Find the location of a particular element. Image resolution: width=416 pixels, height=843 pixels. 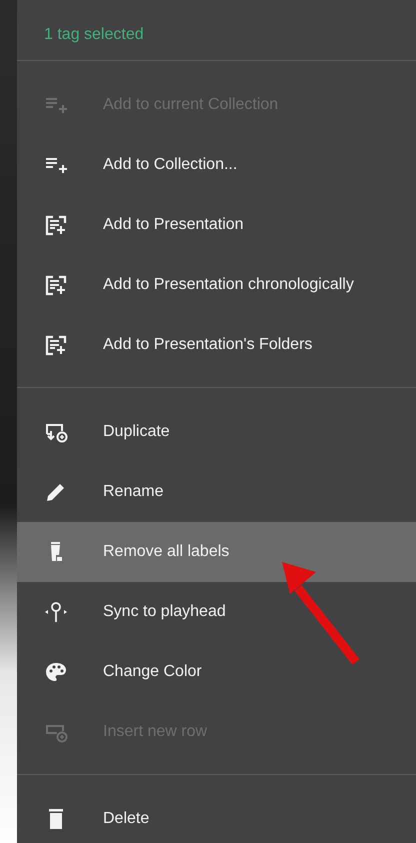

menu-item: Add to Presentation chronologically is located at coordinates (216, 285).